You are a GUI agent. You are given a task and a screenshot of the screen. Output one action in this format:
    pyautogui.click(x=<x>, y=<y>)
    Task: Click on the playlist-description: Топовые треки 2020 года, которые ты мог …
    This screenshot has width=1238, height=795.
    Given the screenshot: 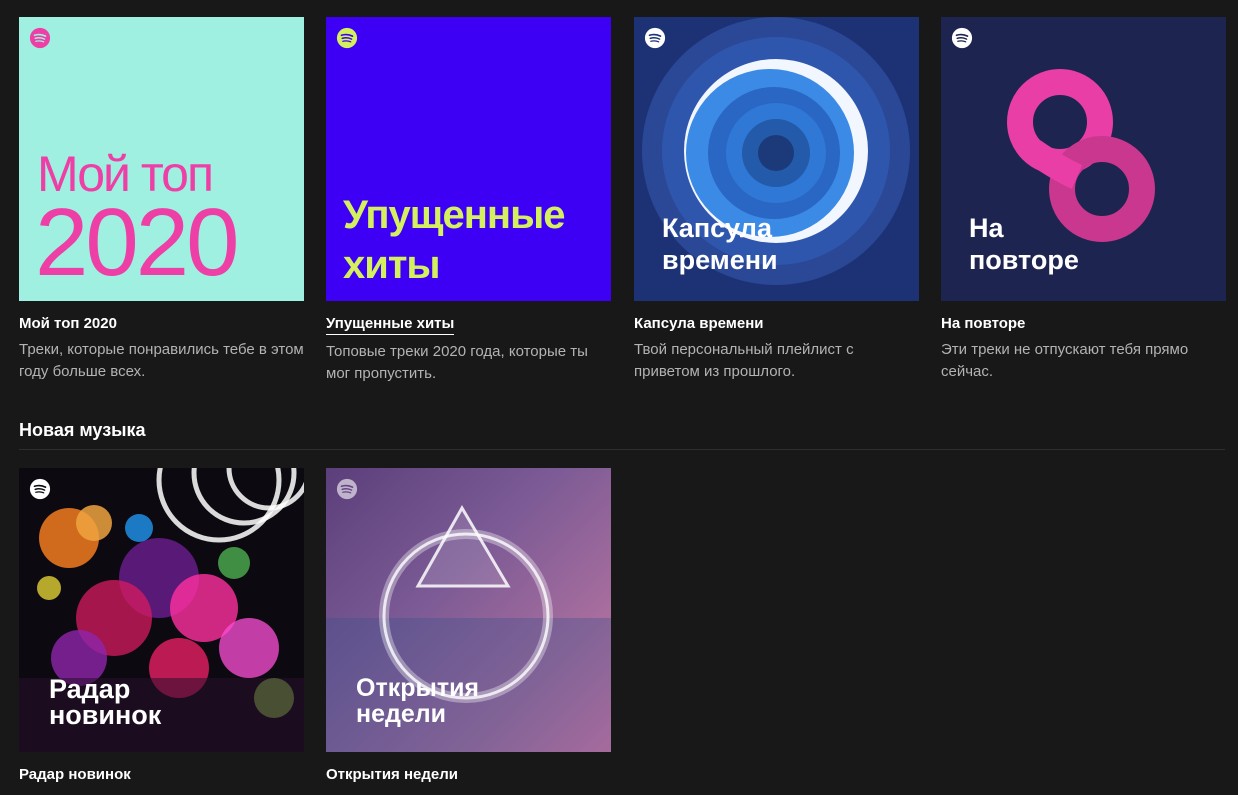 What is the action you would take?
    pyautogui.click(x=457, y=362)
    